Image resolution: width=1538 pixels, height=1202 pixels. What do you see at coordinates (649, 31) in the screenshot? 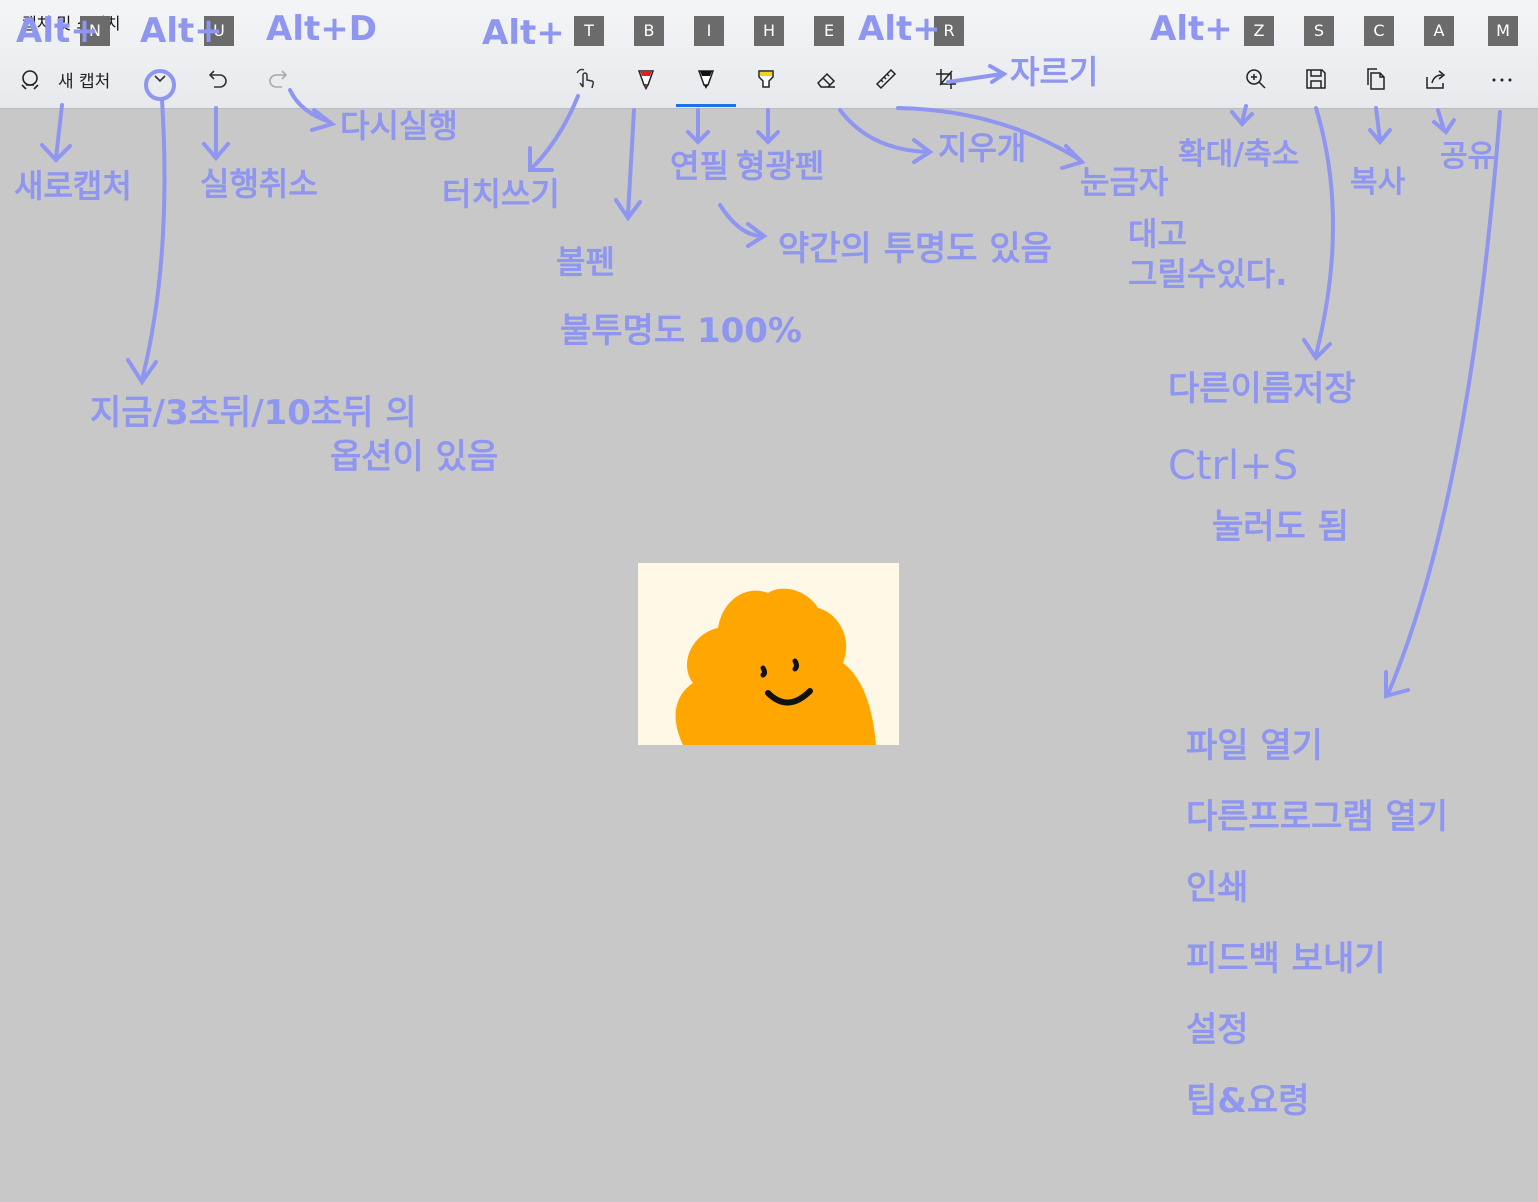
I see `keytip-b: B` at bounding box center [649, 31].